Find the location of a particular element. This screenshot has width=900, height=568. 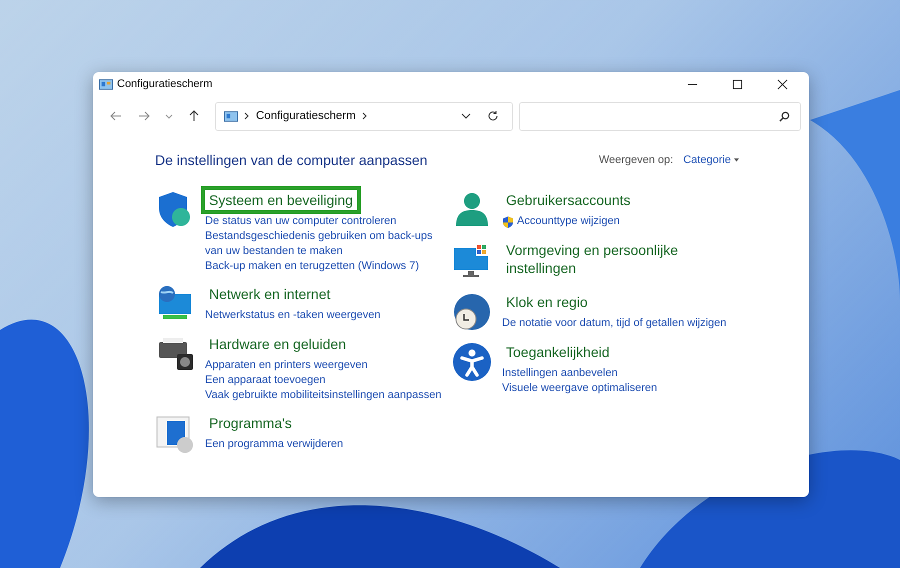

settings-link: Een programma verwijderen is located at coordinates (274, 444).